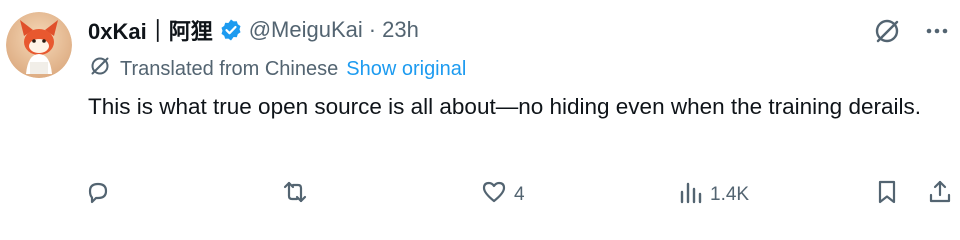 The width and height of the screenshot is (960, 240). I want to click on retweet-icon, so click(295, 195).